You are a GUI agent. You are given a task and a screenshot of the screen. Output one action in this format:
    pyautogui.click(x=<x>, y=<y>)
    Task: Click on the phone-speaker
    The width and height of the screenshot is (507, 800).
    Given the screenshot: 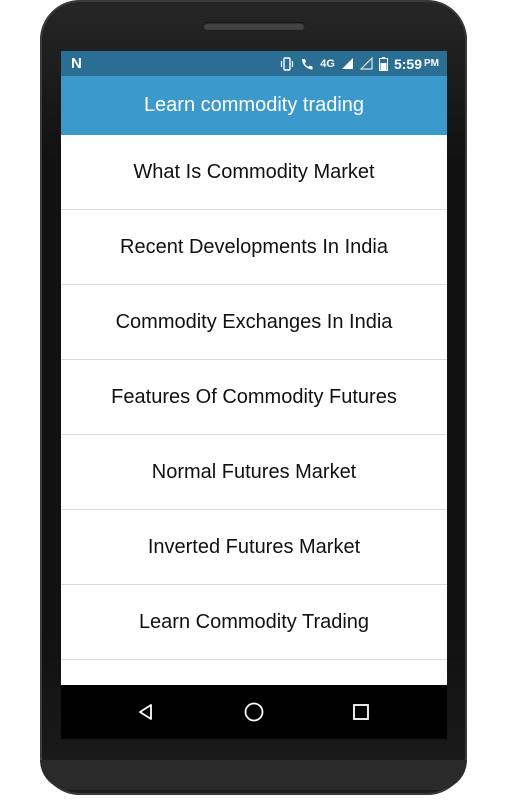 What is the action you would take?
    pyautogui.click(x=254, y=26)
    